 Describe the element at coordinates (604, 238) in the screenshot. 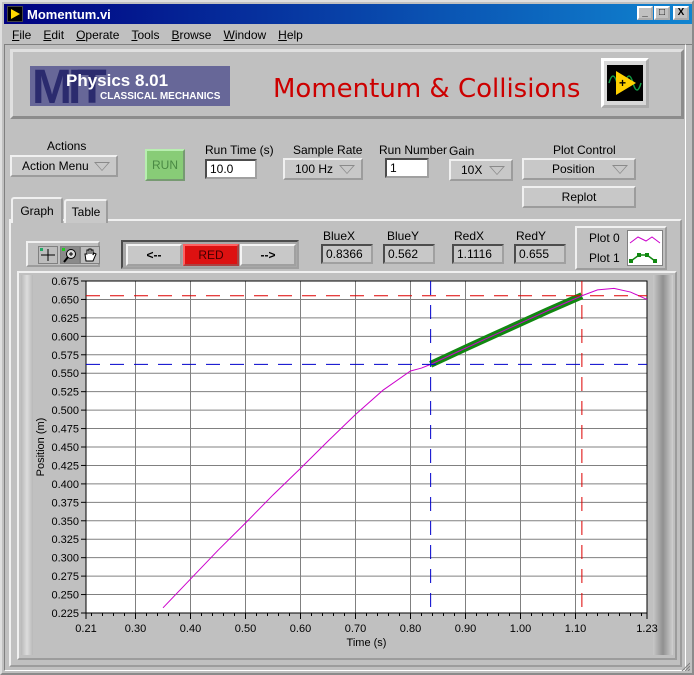

I see `legend-plot0-label: Plot 0` at that location.